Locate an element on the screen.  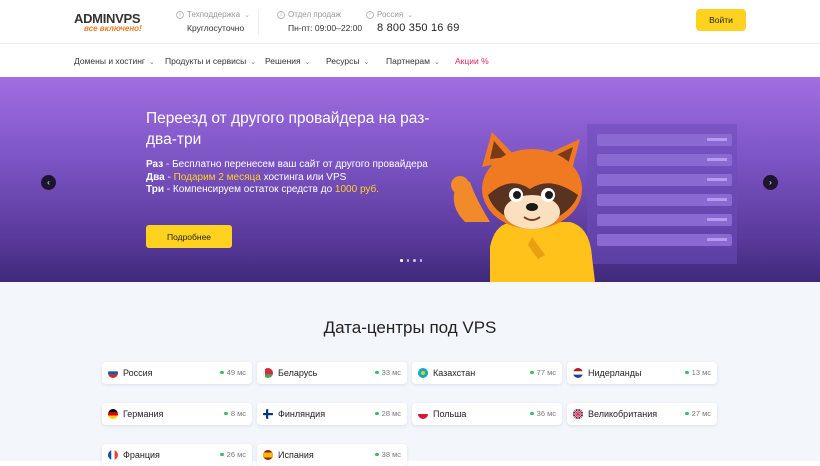
ping-value: 49 мс is located at coordinates (233, 372).